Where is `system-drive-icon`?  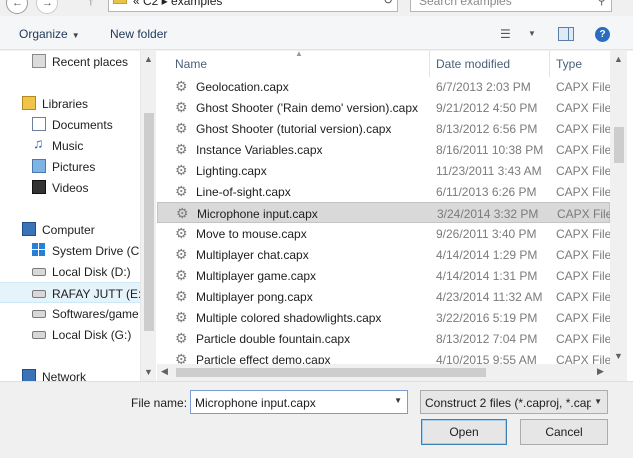
system-drive-icon is located at coordinates (39, 250).